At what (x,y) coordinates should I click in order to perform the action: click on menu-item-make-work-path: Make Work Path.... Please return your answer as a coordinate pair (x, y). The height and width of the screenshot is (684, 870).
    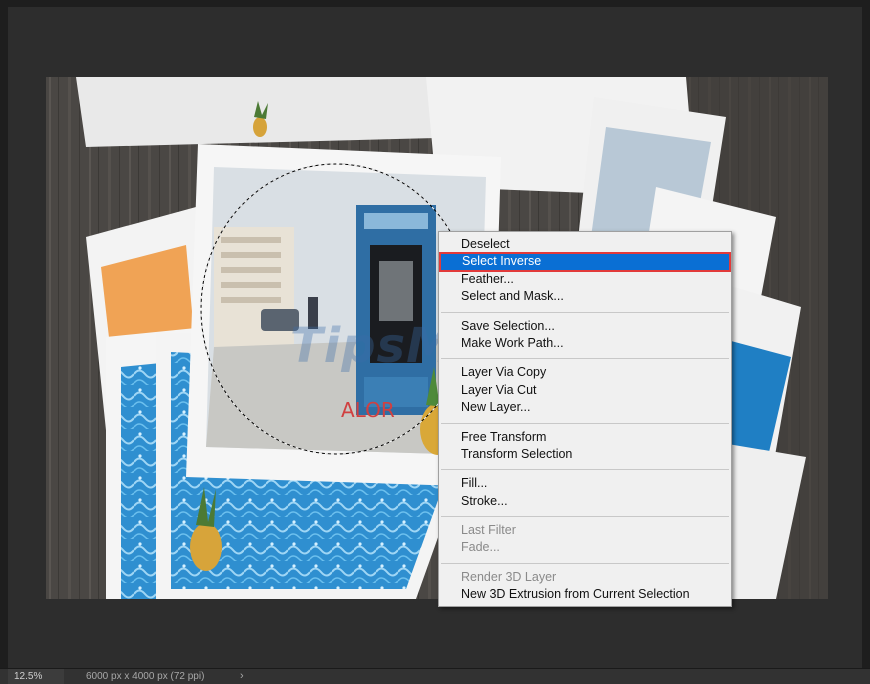
    Looking at the image, I should click on (585, 343).